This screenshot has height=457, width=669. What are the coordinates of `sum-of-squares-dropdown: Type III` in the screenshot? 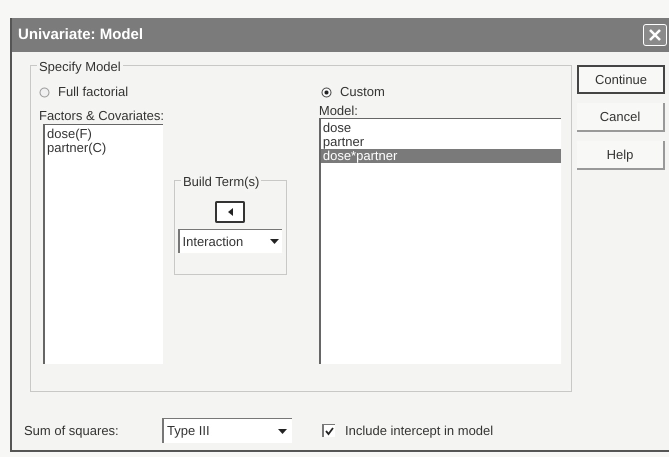 It's located at (227, 430).